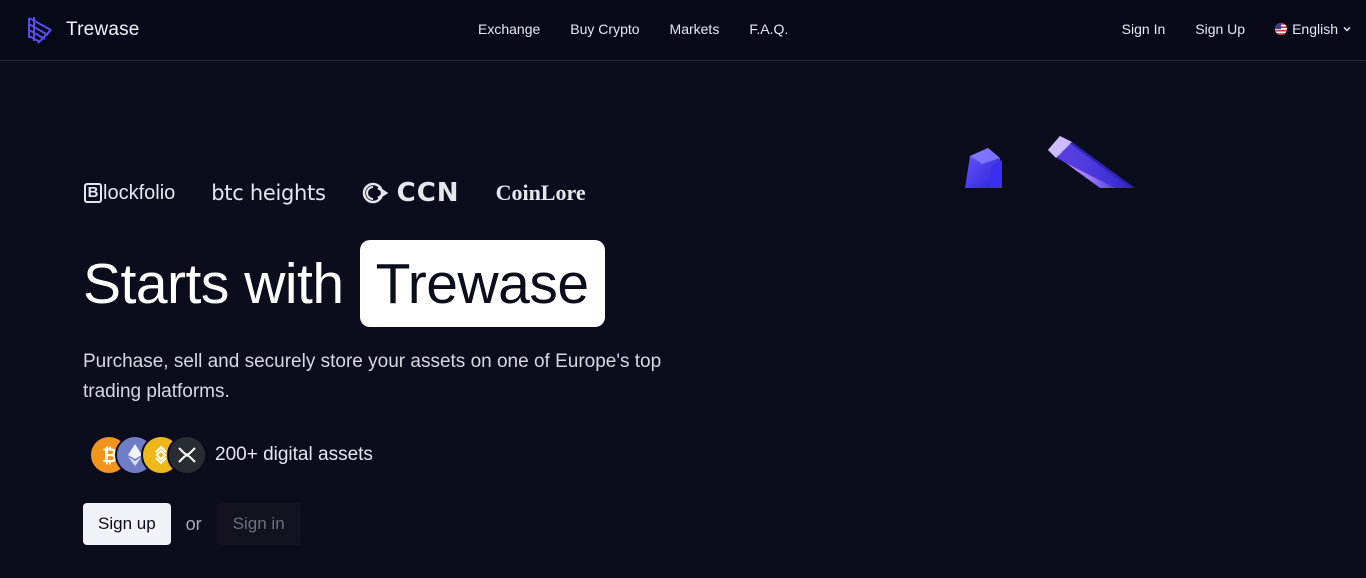 This screenshot has width=1366, height=578. What do you see at coordinates (1050, 162) in the screenshot?
I see `hero-3d-illustration` at bounding box center [1050, 162].